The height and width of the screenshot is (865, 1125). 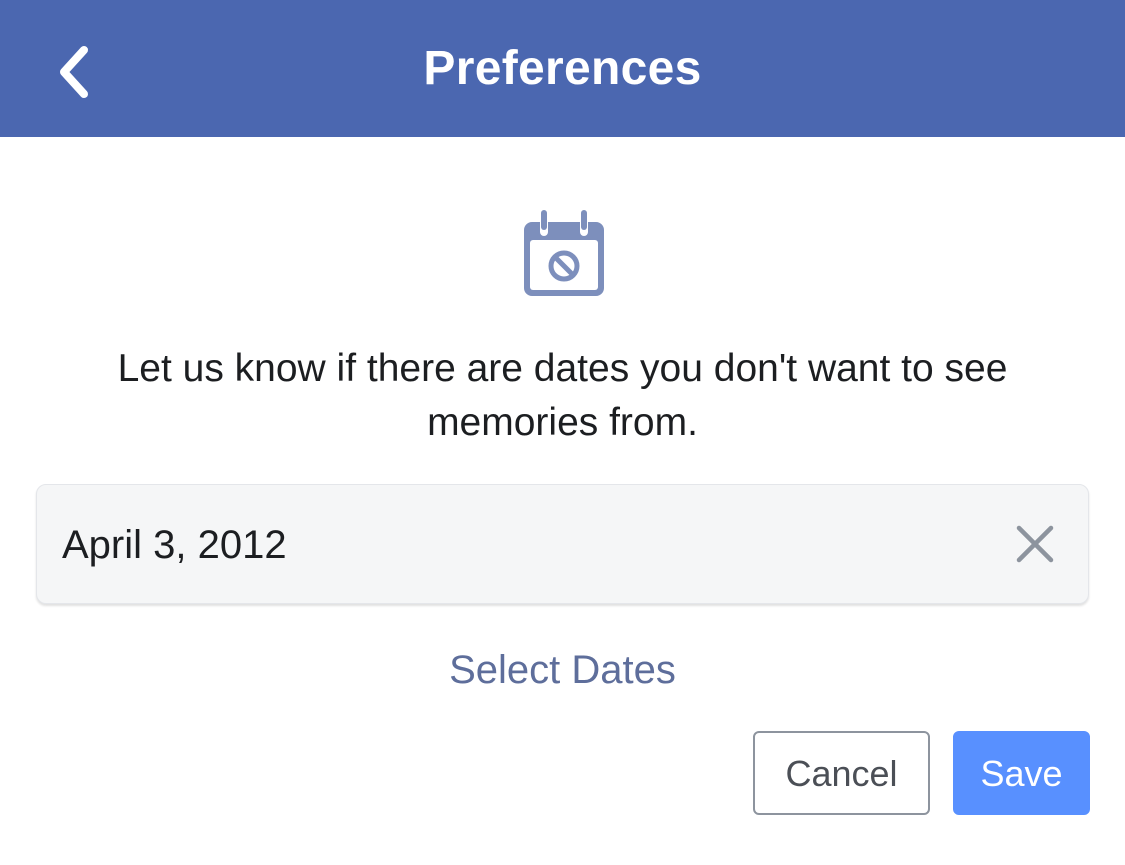 What do you see at coordinates (174, 545) in the screenshot?
I see `excluded-date-value: April 3, 2012` at bounding box center [174, 545].